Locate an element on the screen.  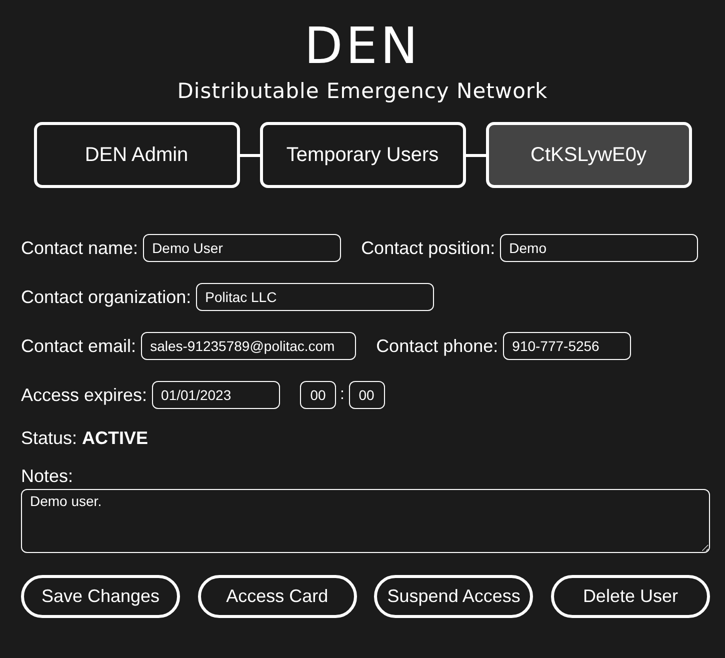
field-label: Contact name: is located at coordinates (79, 248).